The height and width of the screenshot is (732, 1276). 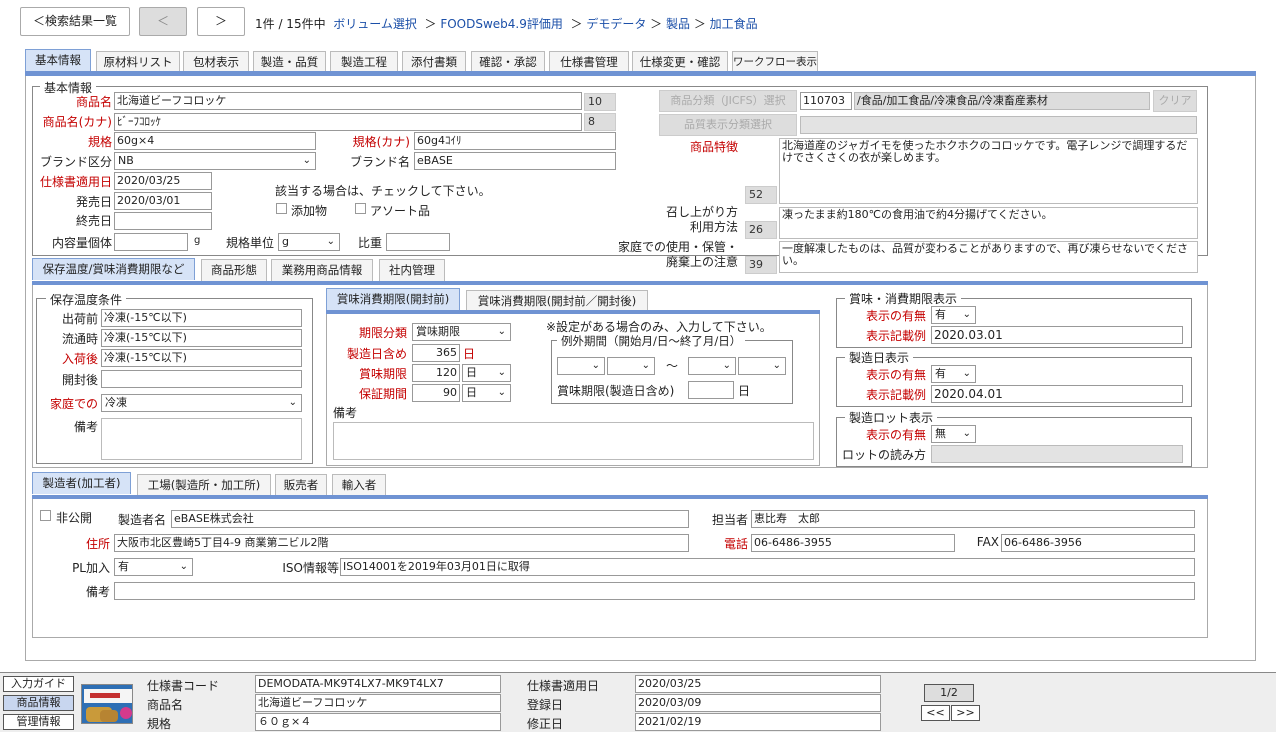 I want to click on recv-temp-input: 冷凍(-15℃以下), so click(x=201, y=358).